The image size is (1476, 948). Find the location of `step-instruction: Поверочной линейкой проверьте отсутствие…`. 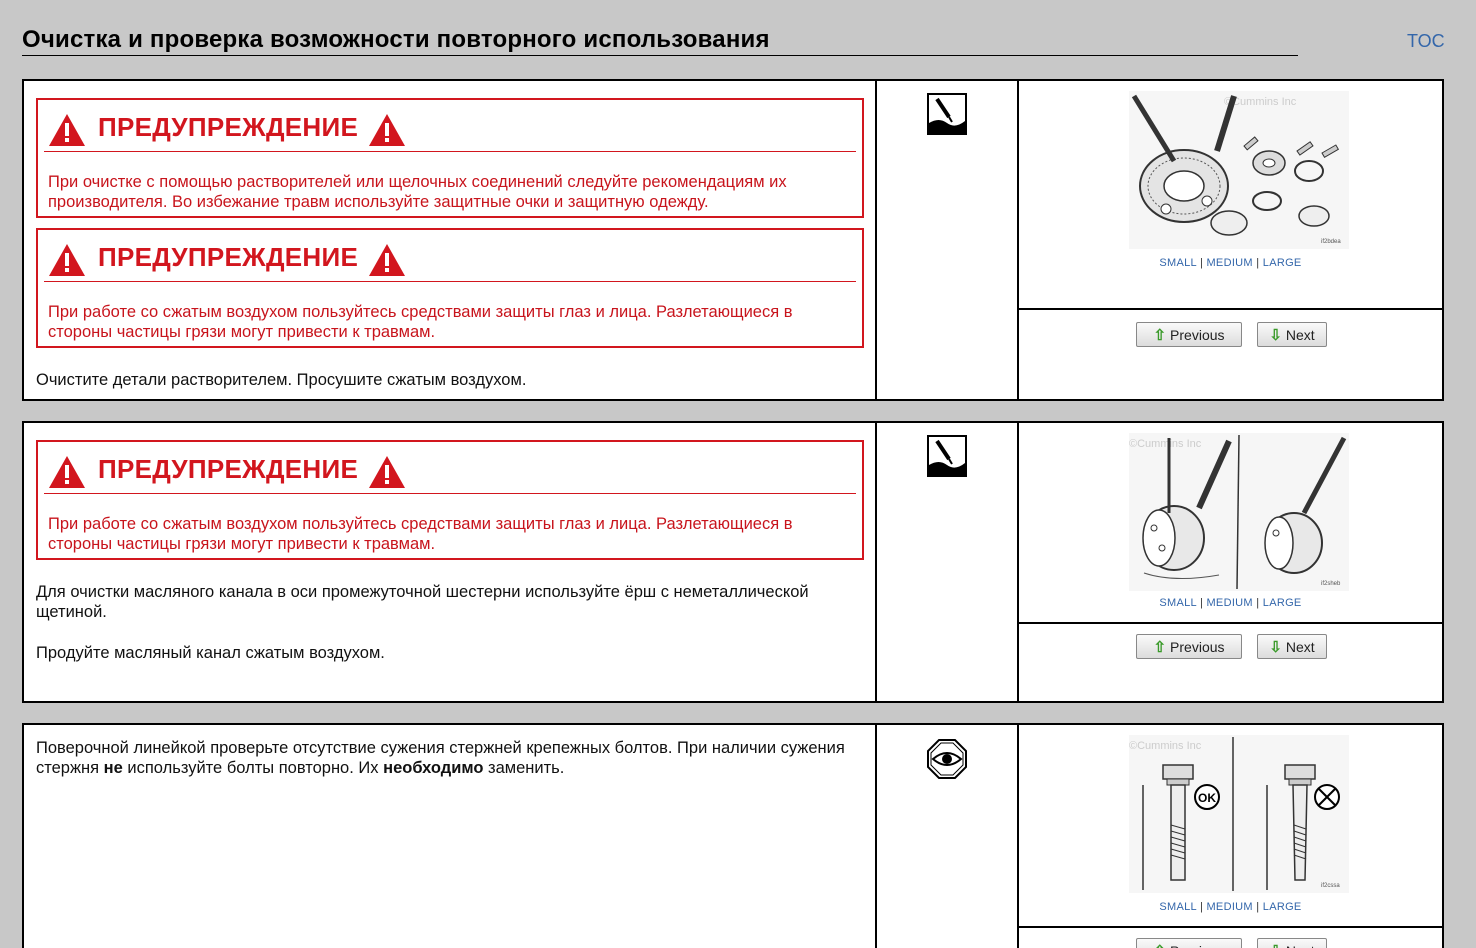

step-instruction: Поверочной линейкой проверьте отсутствие… is located at coordinates (440, 758).